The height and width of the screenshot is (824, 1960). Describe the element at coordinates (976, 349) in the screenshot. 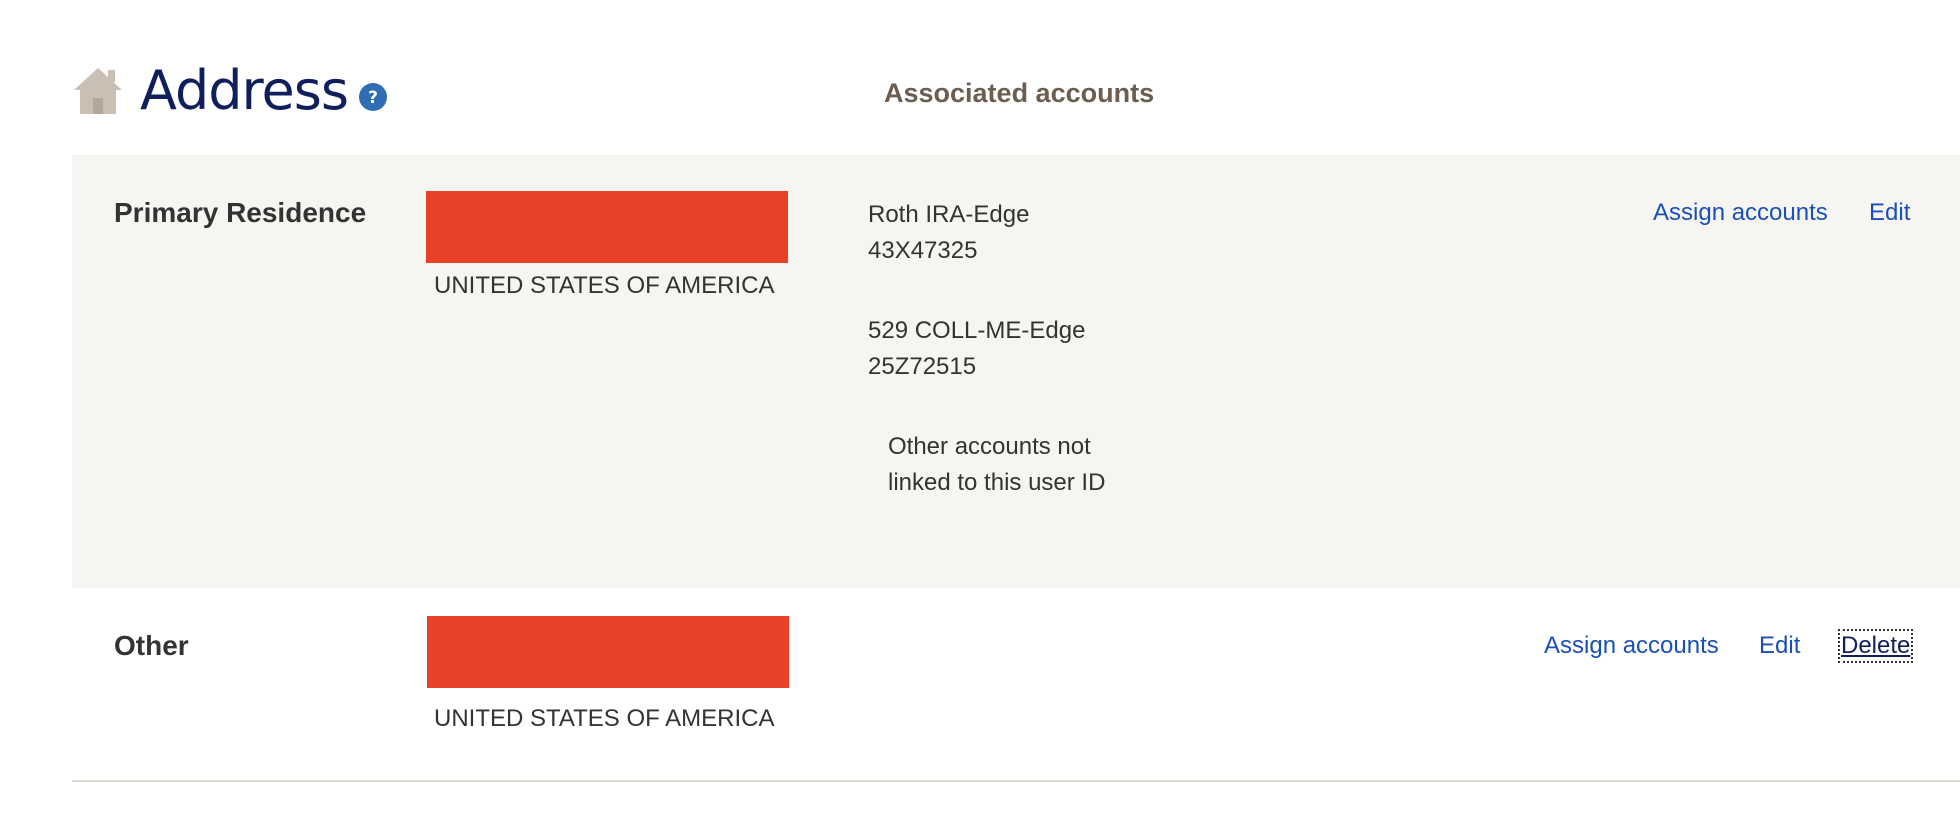

I see `account-item: 529 COLL-ME-Edge 25Z72515` at that location.